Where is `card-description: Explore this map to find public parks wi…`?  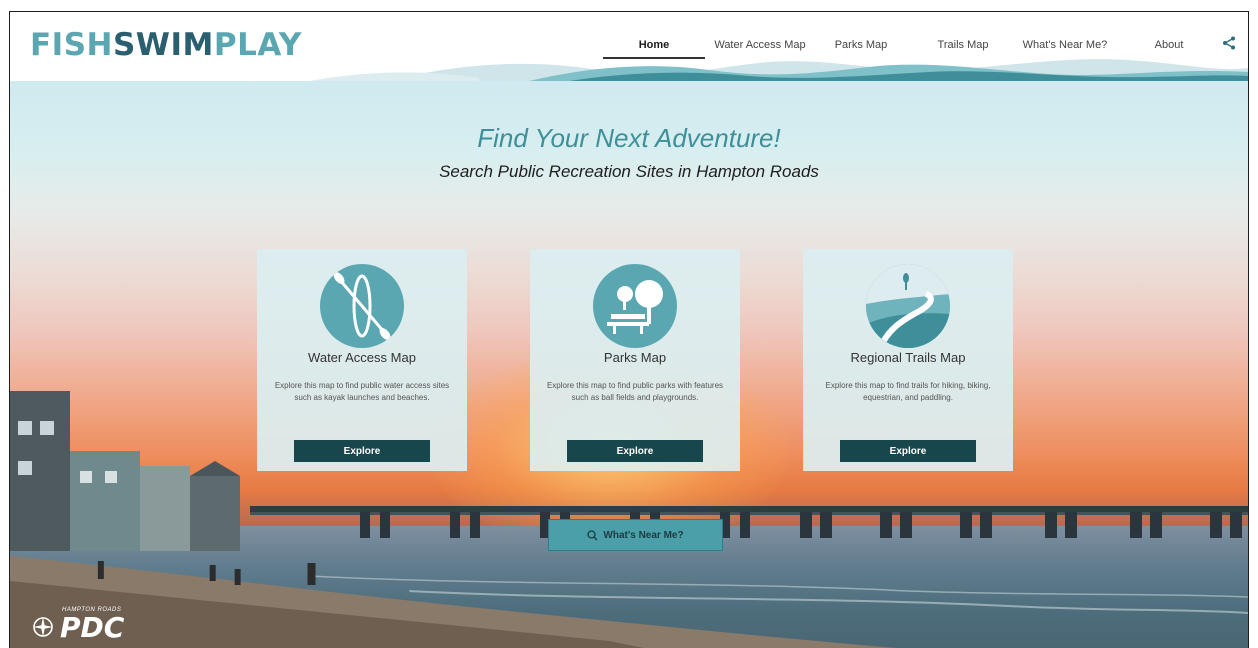
card-description: Explore this map to find public parks wi… is located at coordinates (635, 391).